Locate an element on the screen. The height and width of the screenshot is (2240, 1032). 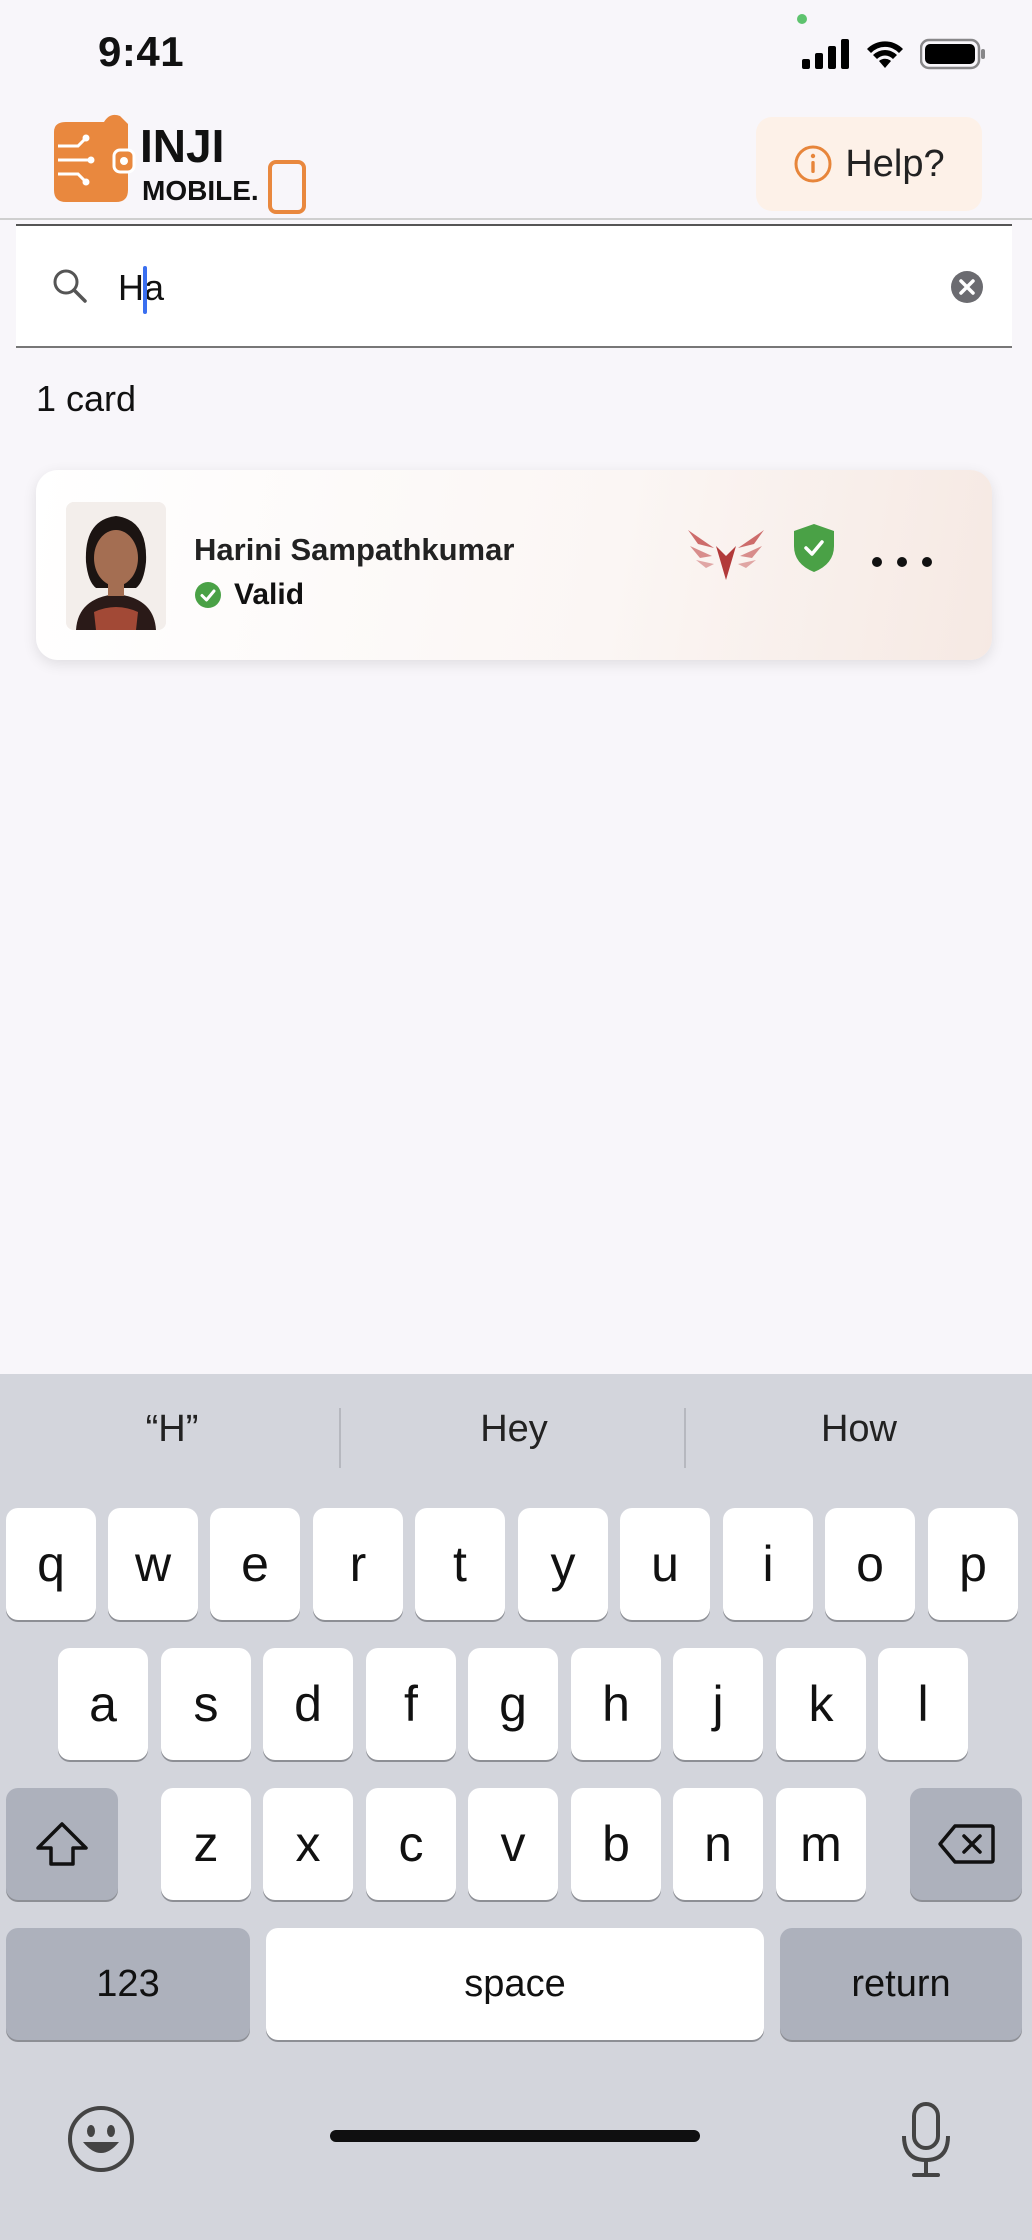
emoji-icon is located at coordinates (101, 2139).